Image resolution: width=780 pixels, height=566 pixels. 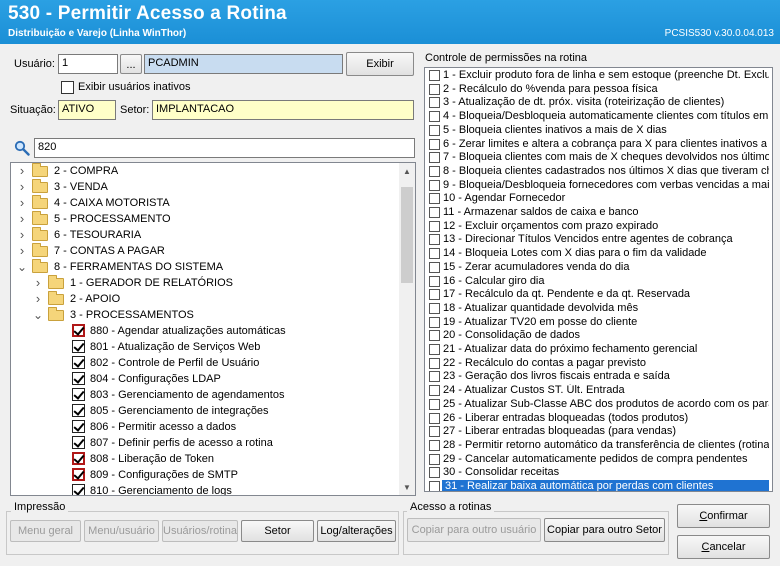 What do you see at coordinates (121, 531) in the screenshot?
I see `menu-usuario-button: Menu/usuário` at bounding box center [121, 531].